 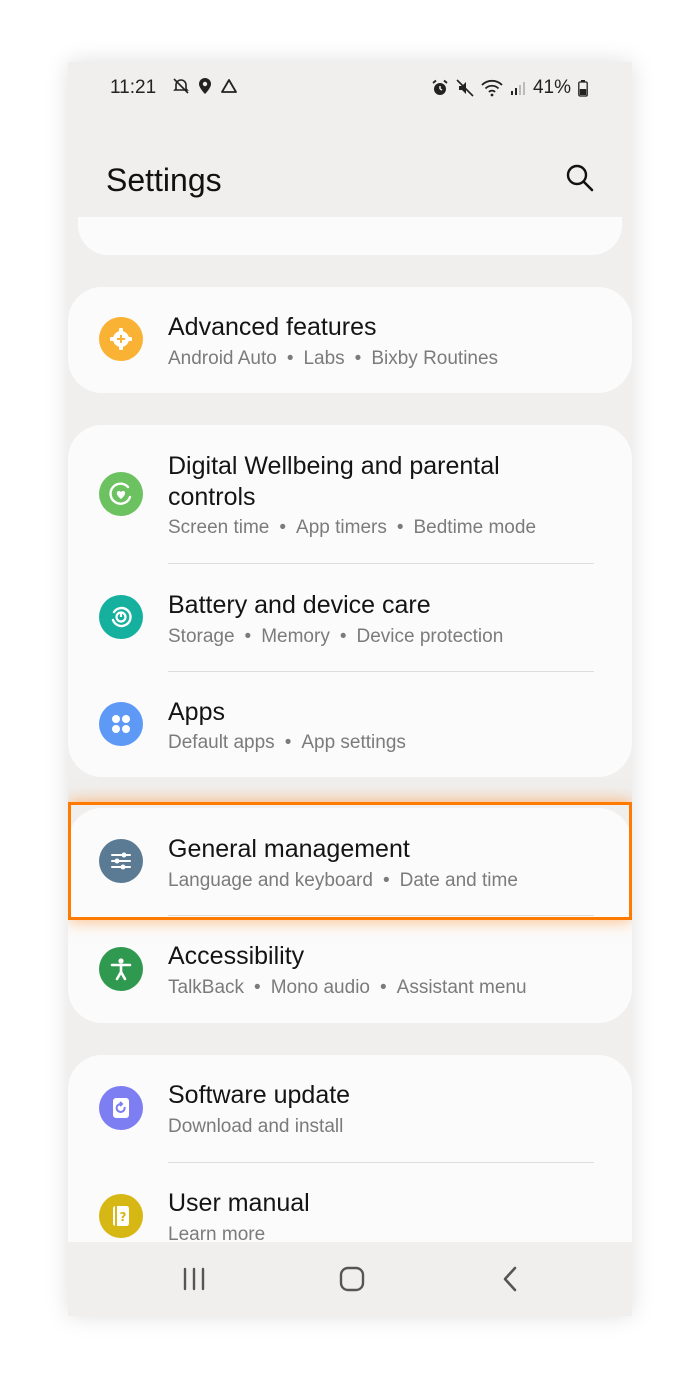 What do you see at coordinates (350, 88) in the screenshot?
I see `status-bar: 11:21 41%` at bounding box center [350, 88].